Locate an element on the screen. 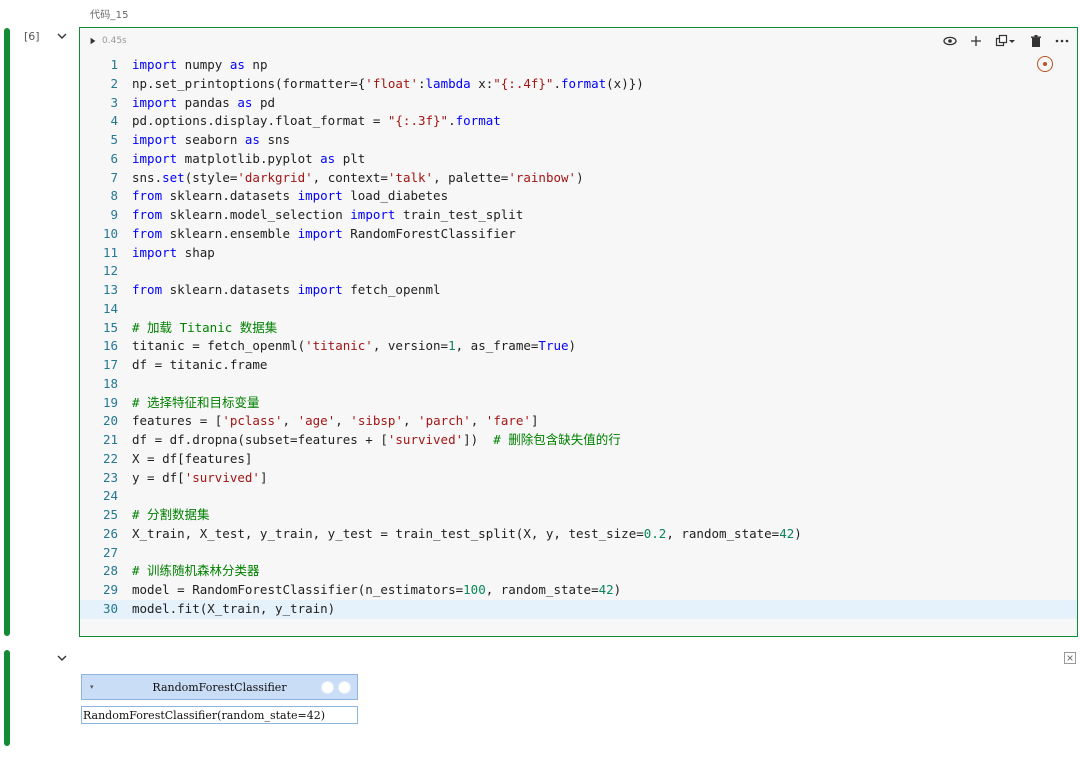 This screenshot has height=777, width=1080. code-line: 25 # 分割数据集 is located at coordinates (578, 515).